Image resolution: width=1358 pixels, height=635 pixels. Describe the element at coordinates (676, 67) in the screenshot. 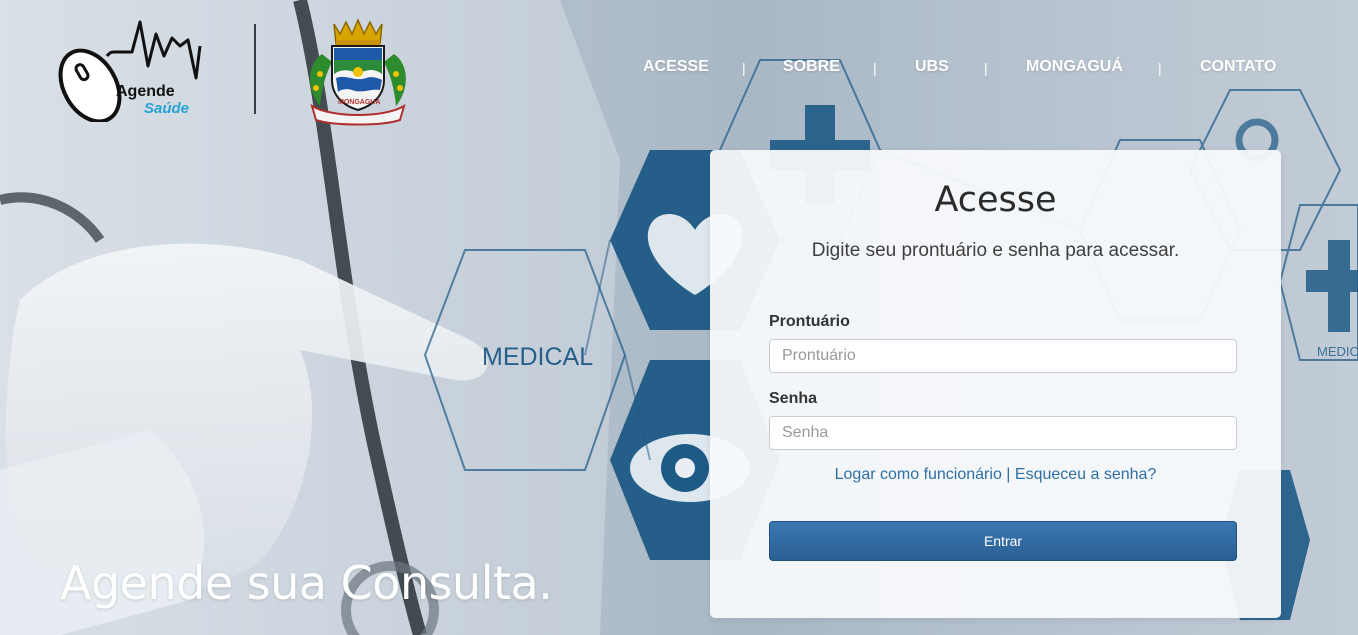

I see `nav-acesse: ACESSE` at that location.